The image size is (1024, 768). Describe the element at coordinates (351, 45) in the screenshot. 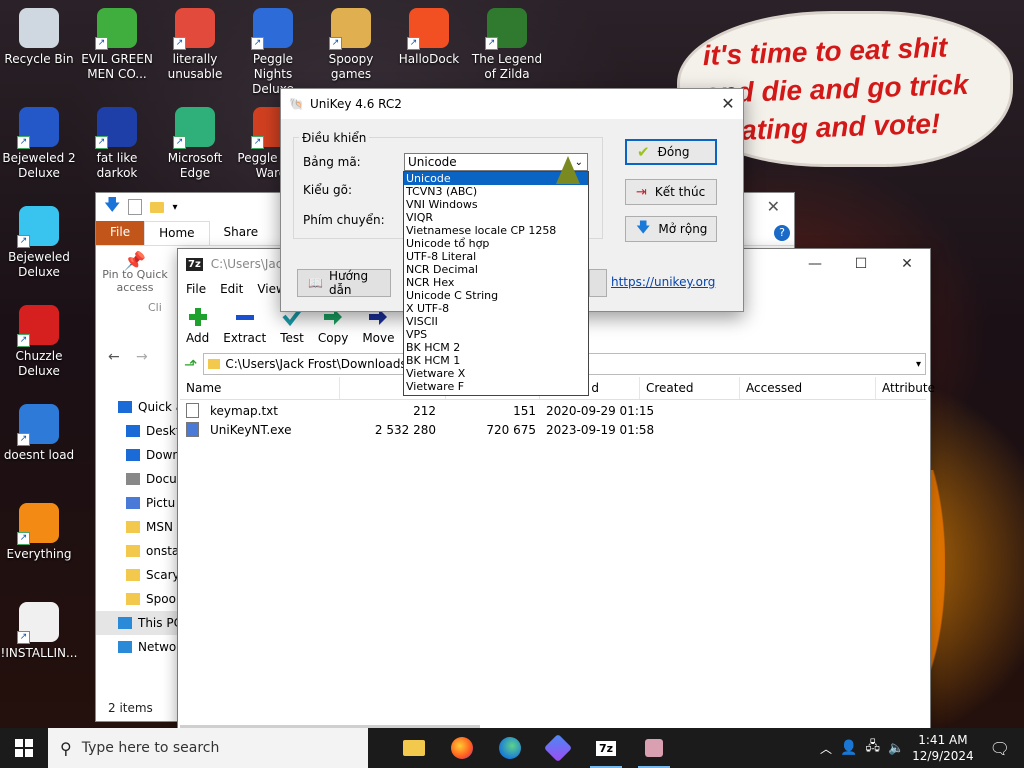

I see `desktop-icon: ↗ Spoopy games` at that location.